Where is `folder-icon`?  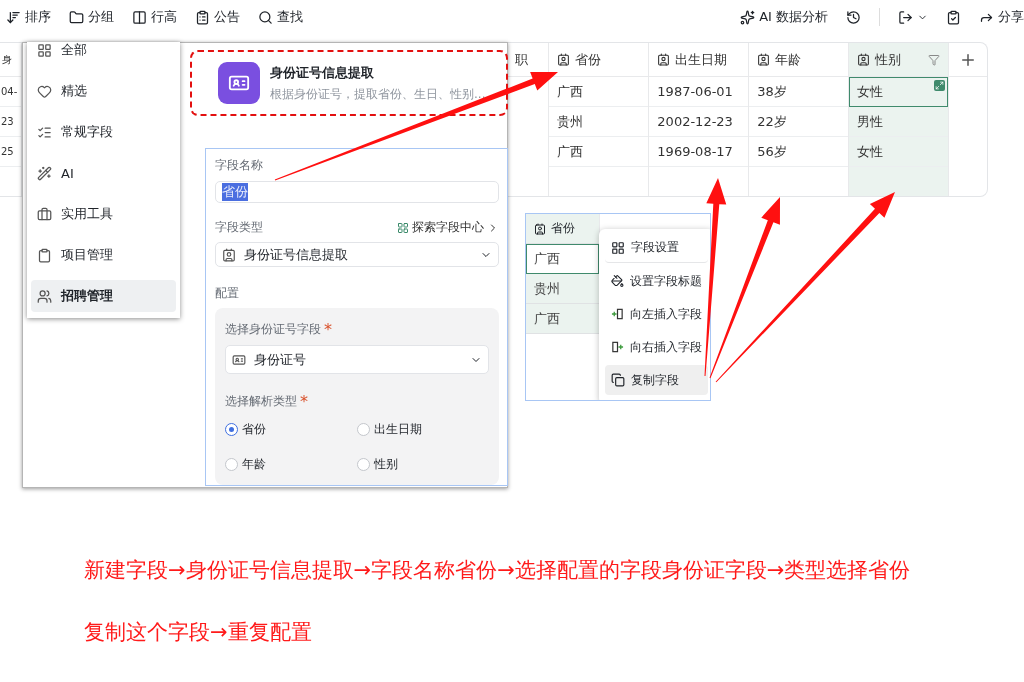 folder-icon is located at coordinates (76, 17).